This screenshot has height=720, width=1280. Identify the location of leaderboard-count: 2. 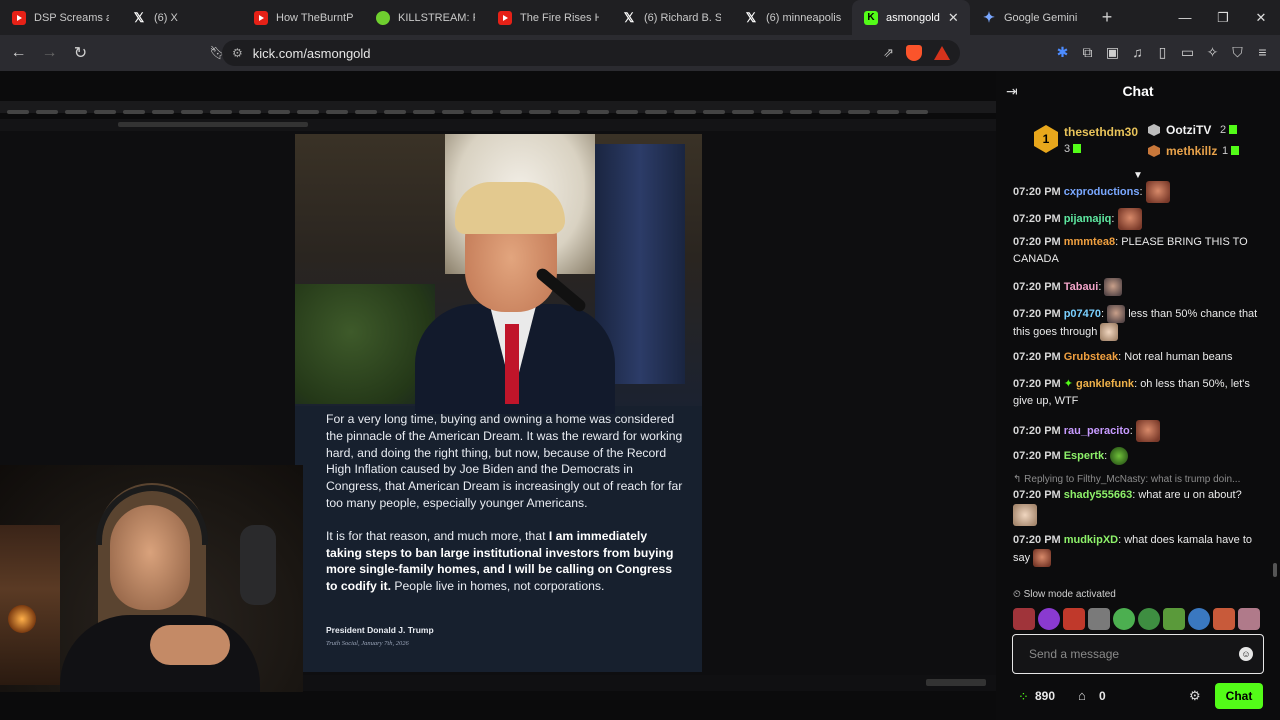
(1229, 130).